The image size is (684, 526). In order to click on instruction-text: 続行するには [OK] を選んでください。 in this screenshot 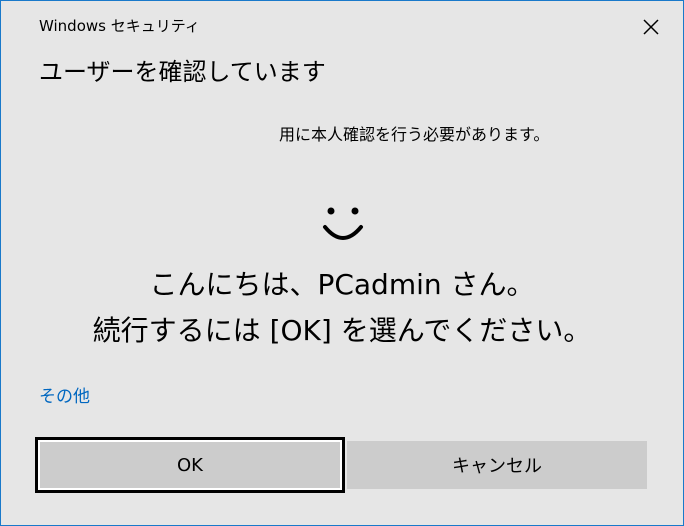, I will do `click(342, 330)`.